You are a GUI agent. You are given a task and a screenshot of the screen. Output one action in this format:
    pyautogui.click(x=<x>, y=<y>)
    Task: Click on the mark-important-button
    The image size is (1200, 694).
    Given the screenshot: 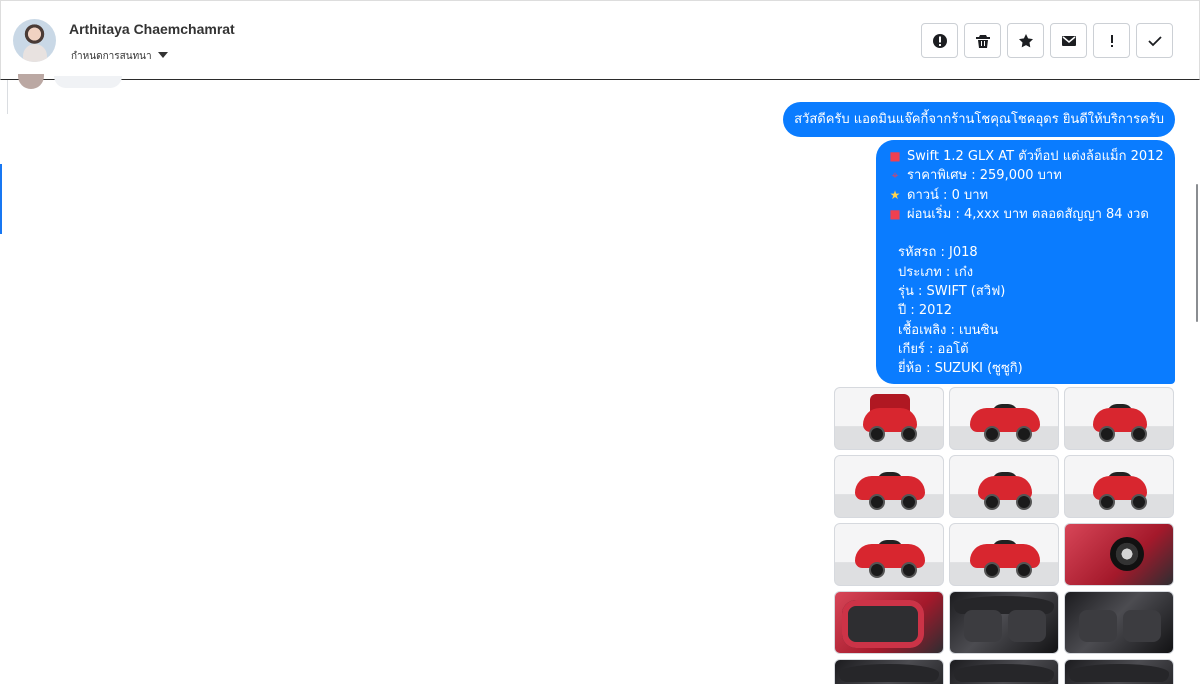 What is the action you would take?
    pyautogui.click(x=1111, y=40)
    